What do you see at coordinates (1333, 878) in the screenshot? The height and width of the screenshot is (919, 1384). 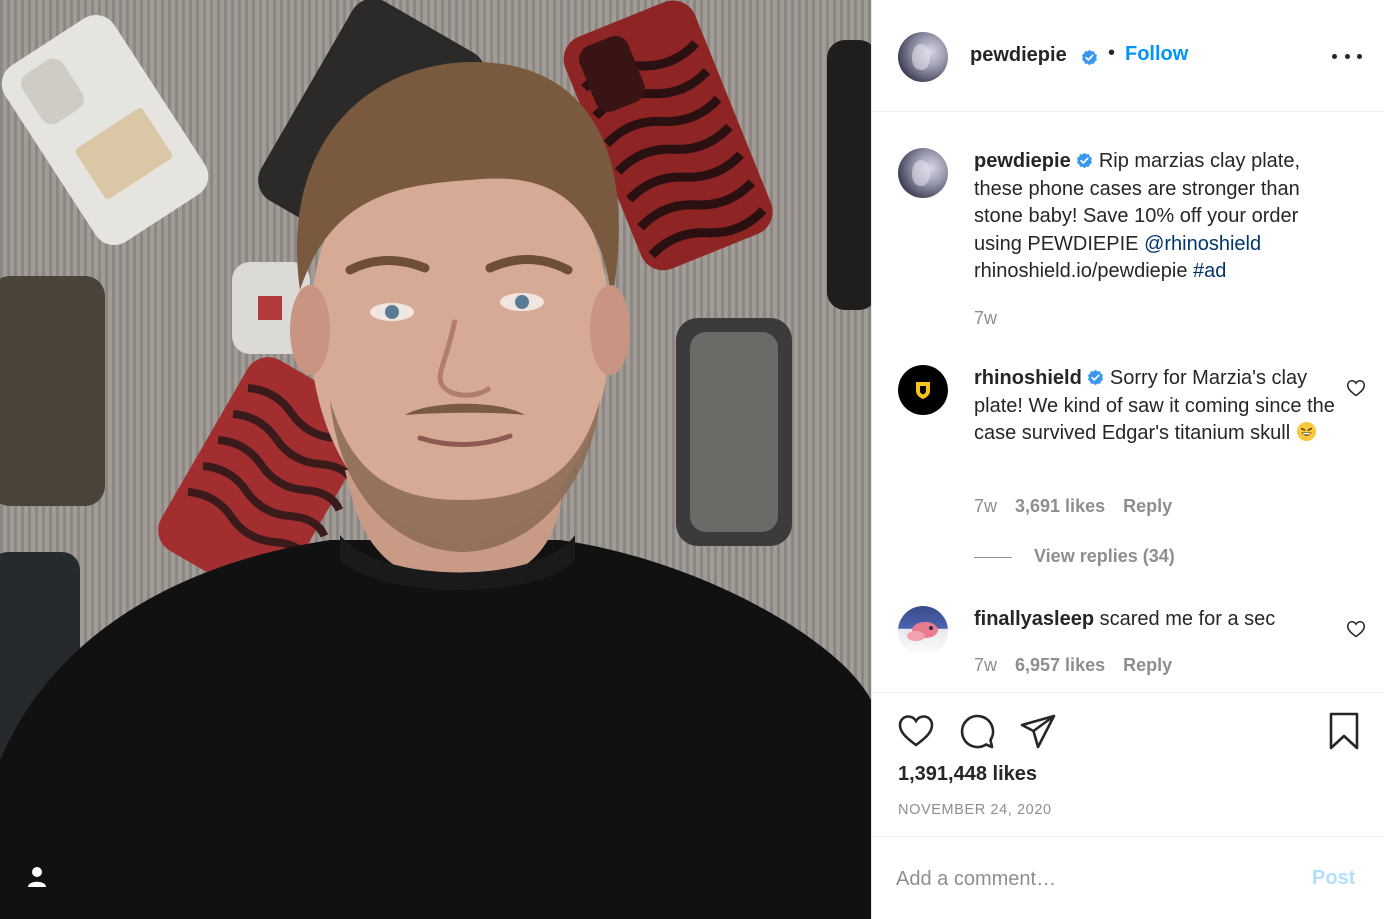 I see `post-comment-button: Post` at bounding box center [1333, 878].